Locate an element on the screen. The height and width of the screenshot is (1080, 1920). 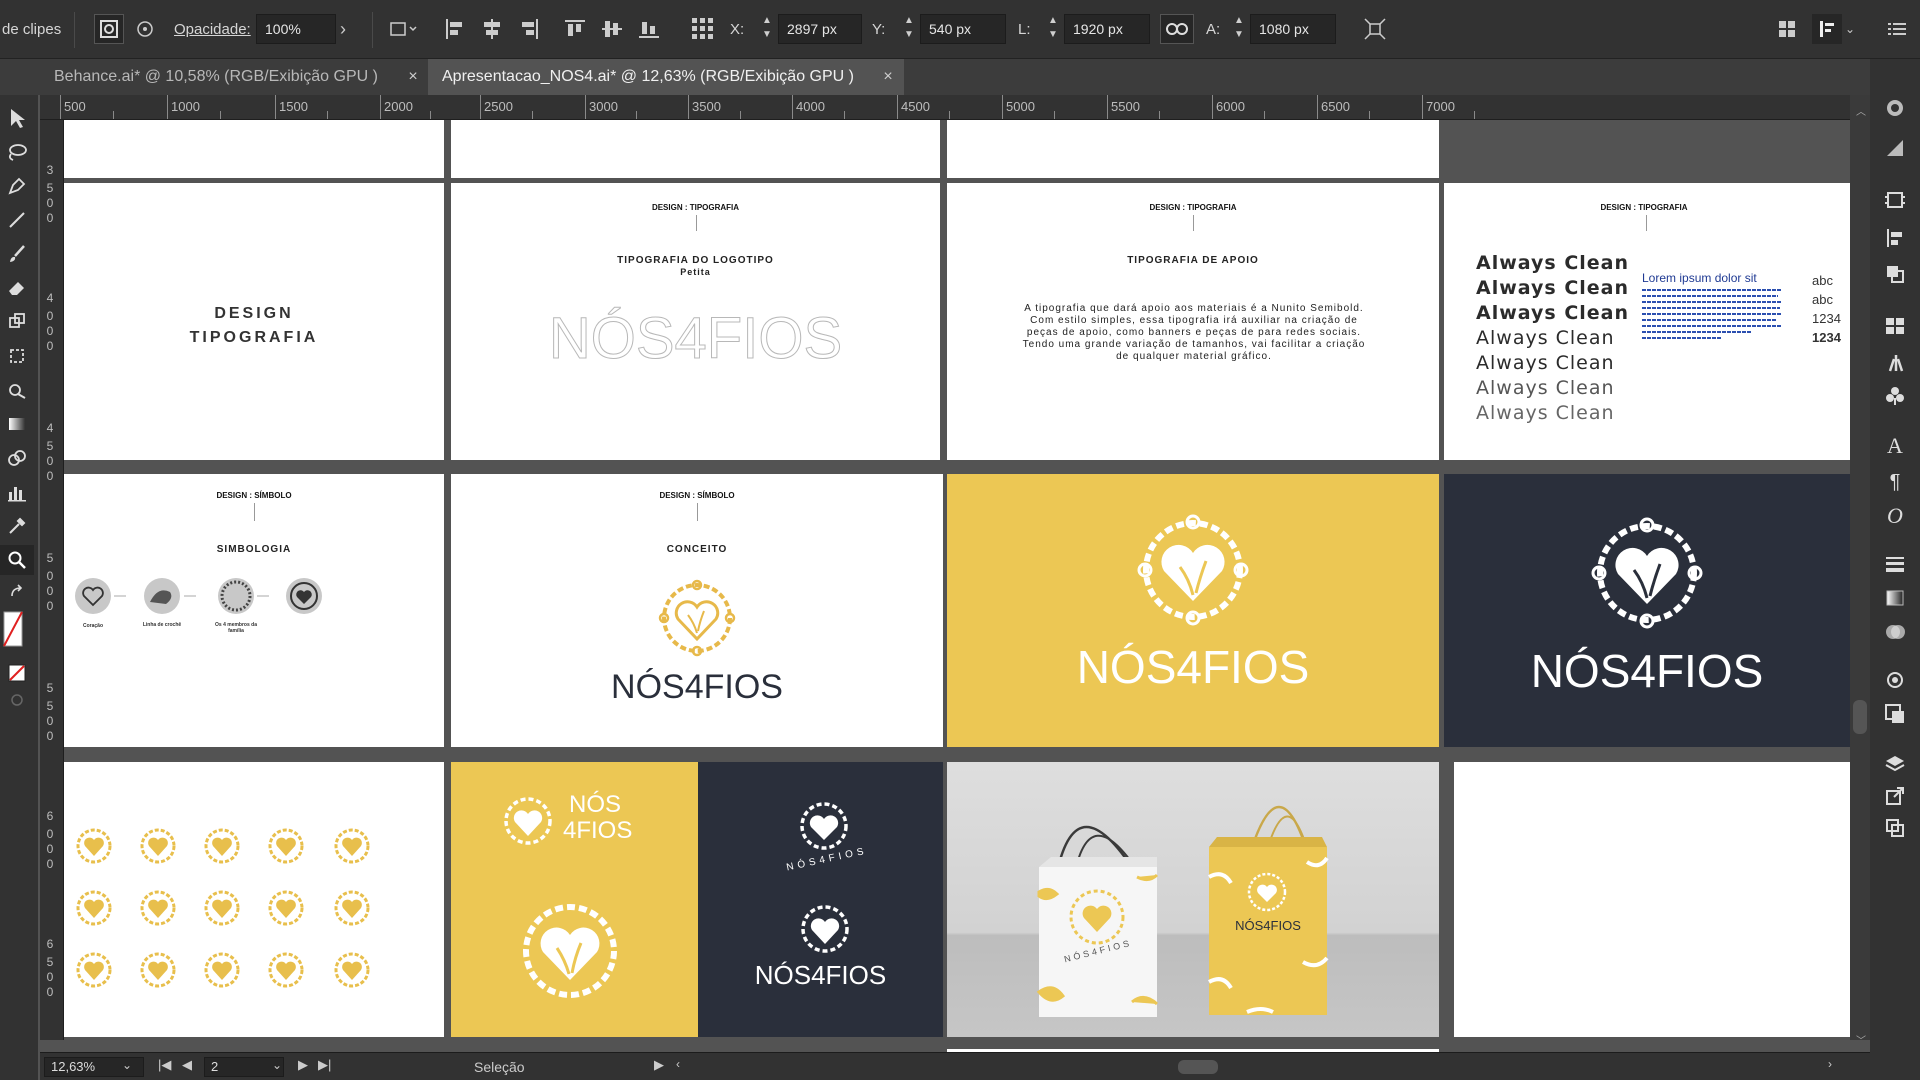
workspace-switcher-icon is located at coordinates (1827, 29).